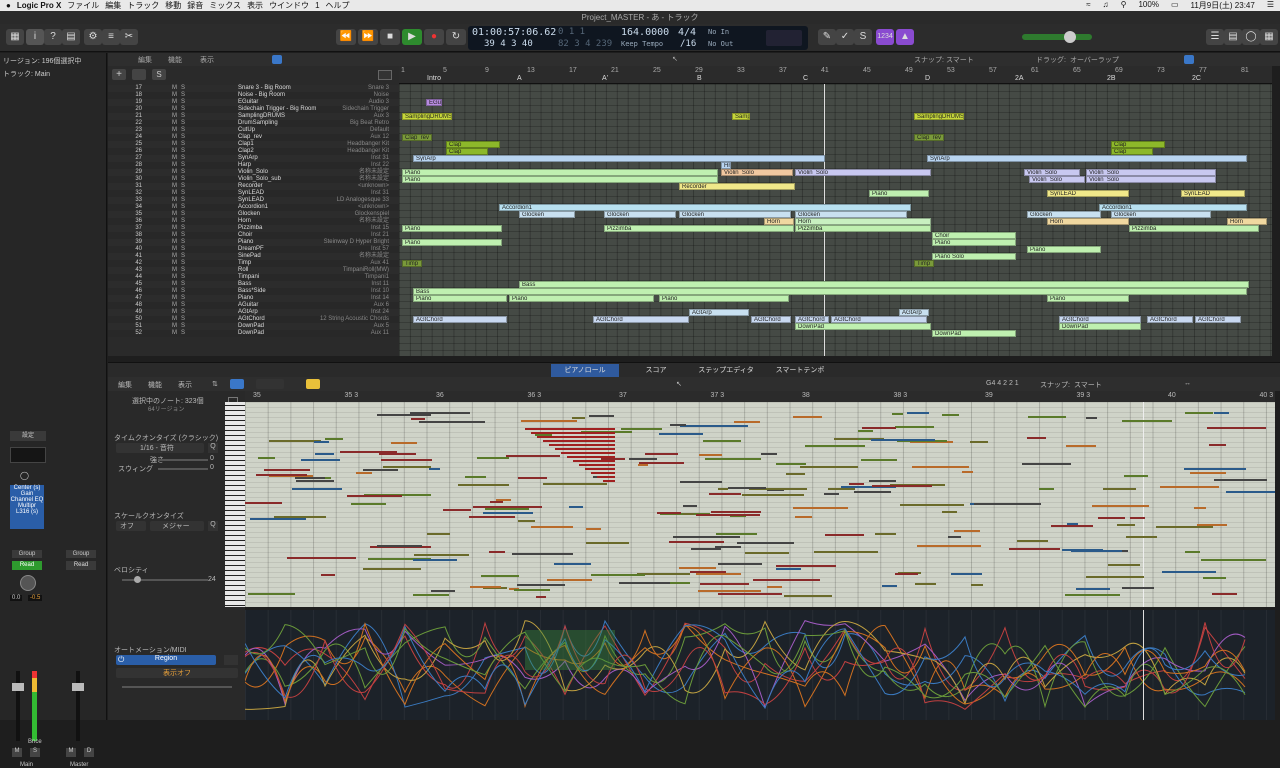  I want to click on marker-label: Intro, so click(434, 78).